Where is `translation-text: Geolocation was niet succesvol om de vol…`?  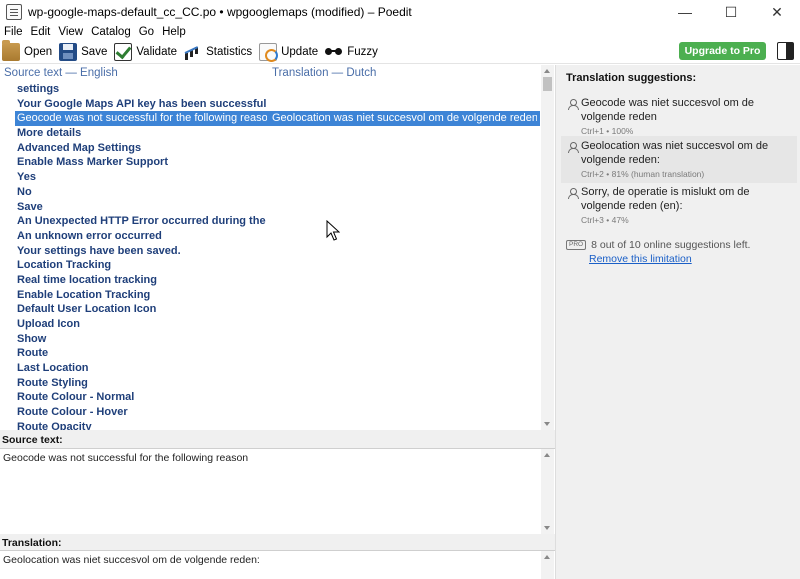 translation-text: Geolocation was niet succesvol om de vol… is located at coordinates (131, 560).